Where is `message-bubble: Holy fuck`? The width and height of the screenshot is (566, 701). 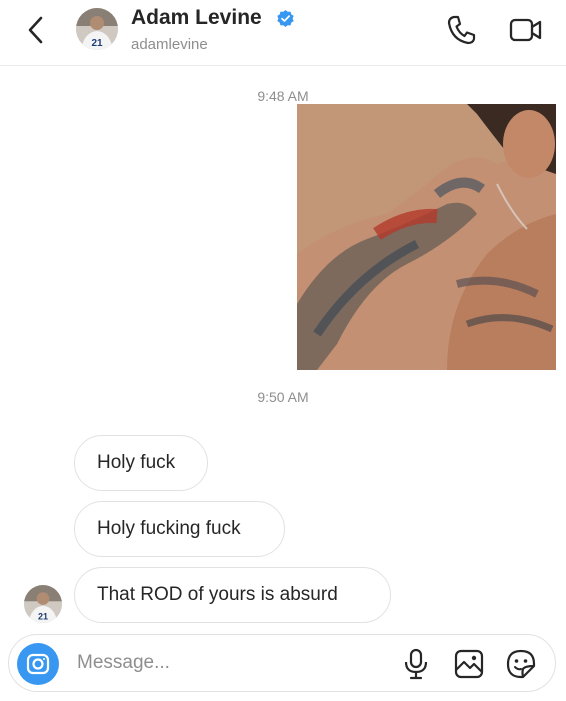
message-bubble: Holy fuck is located at coordinates (141, 463).